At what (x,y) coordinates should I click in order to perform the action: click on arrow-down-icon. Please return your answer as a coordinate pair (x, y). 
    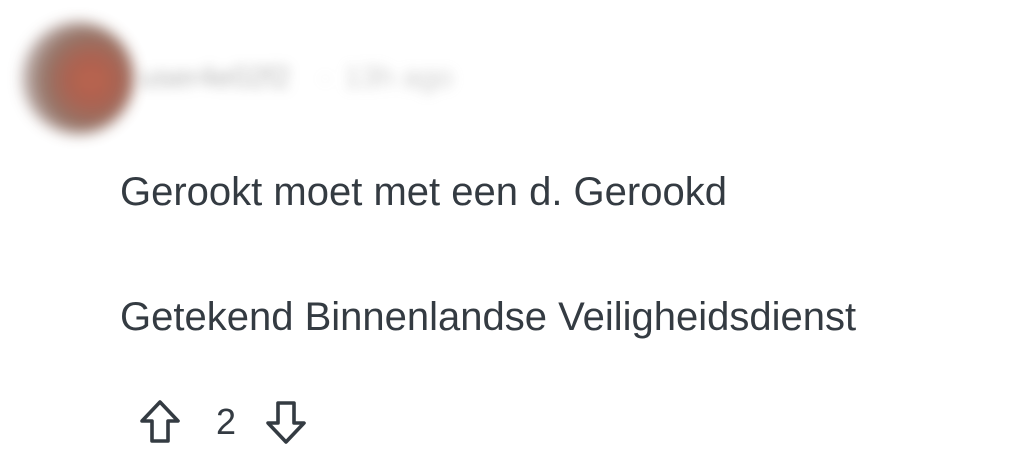
    Looking at the image, I should click on (286, 422).